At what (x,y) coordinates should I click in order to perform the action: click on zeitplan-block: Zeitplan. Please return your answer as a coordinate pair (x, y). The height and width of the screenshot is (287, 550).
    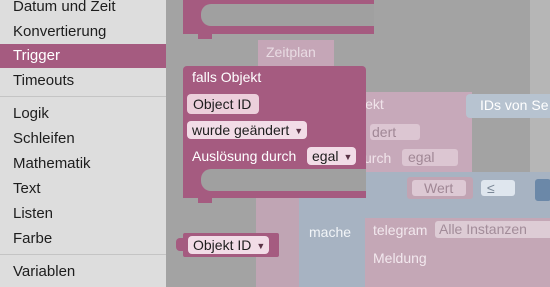
    Looking at the image, I should click on (296, 53).